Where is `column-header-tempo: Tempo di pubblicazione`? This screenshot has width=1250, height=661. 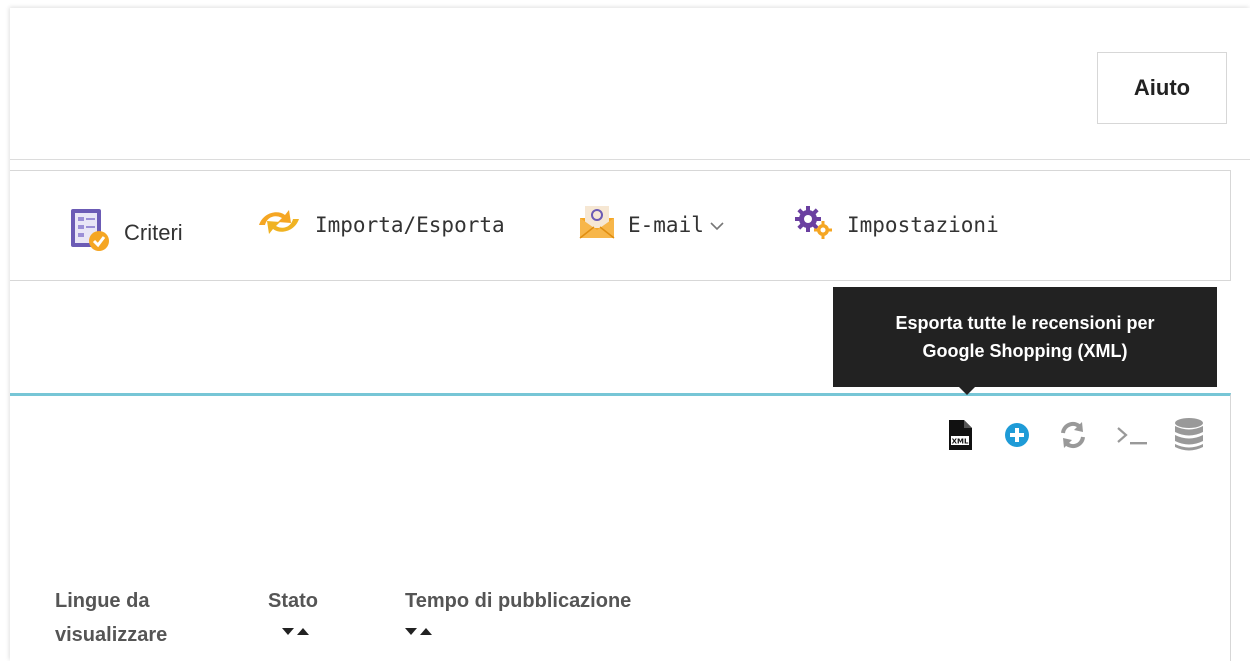 column-header-tempo: Tempo di pubblicazione is located at coordinates (518, 601).